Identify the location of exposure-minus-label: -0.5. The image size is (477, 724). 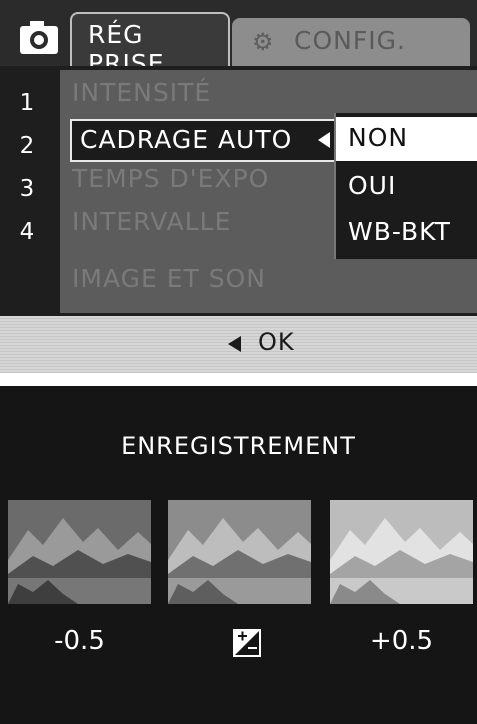
(79, 641).